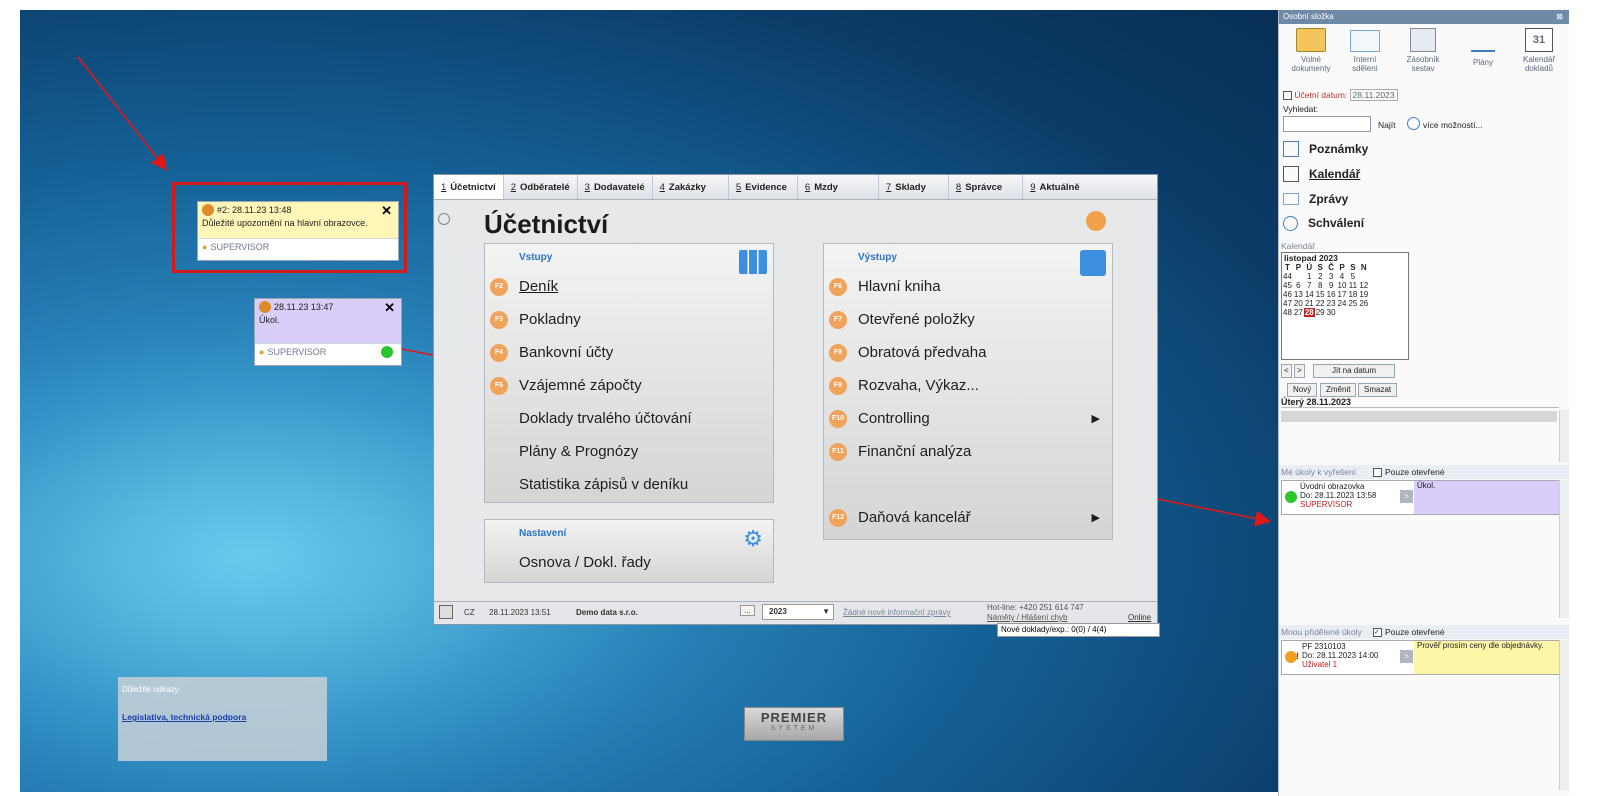  I want to click on nastaveni-header: Nastavení, so click(543, 533).